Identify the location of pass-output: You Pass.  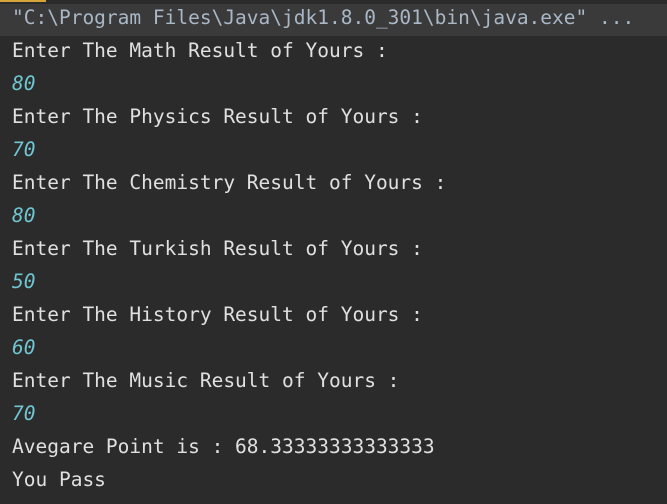
(59, 479).